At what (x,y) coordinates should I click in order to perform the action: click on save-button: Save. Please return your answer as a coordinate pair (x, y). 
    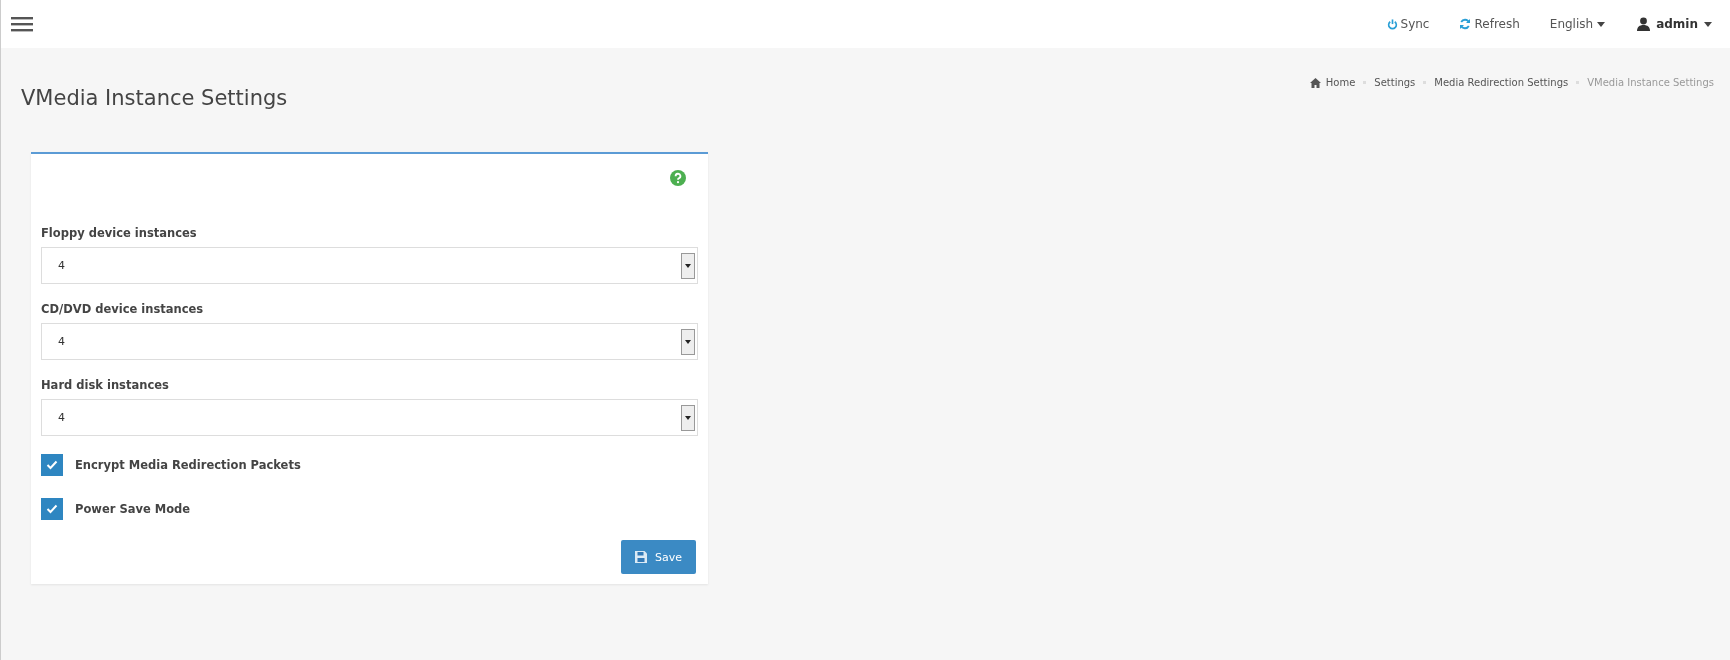
    Looking at the image, I should click on (658, 557).